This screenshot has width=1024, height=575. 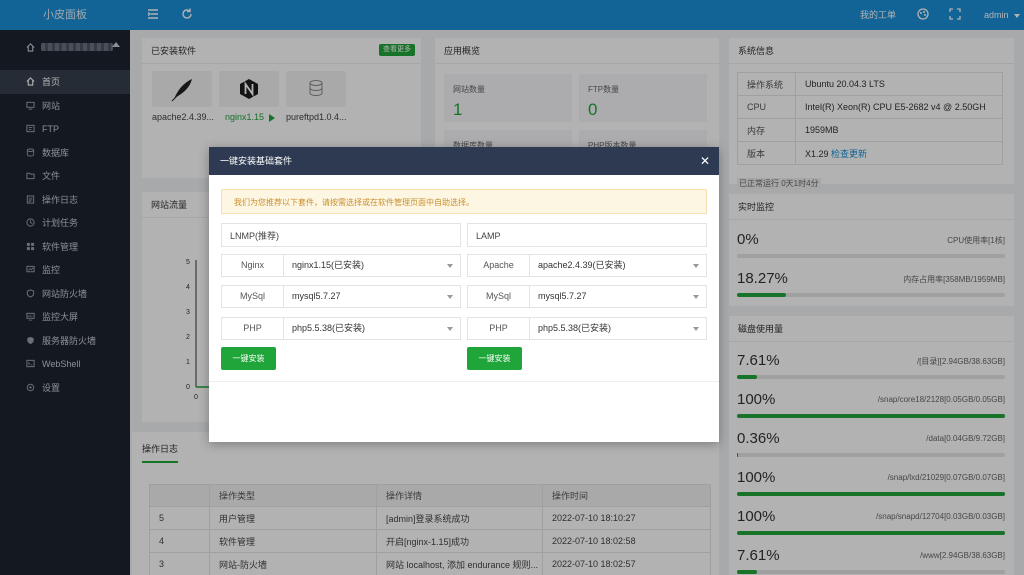 What do you see at coordinates (494, 358) in the screenshot?
I see `lamp-install-button: 一键安装` at bounding box center [494, 358].